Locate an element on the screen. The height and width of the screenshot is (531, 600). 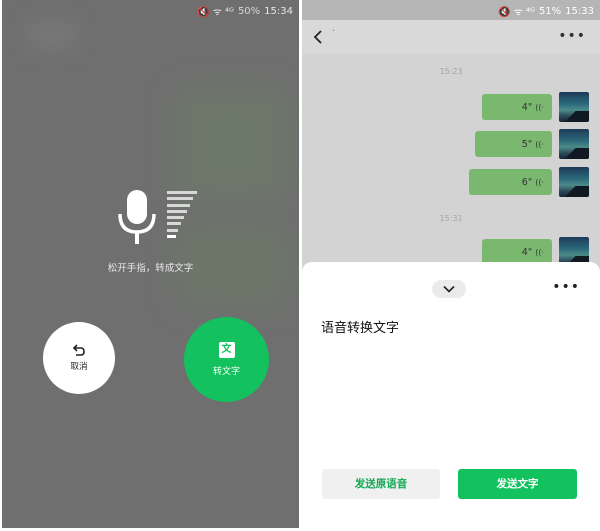
release-hint-text: 松开手指，转成文字 is located at coordinates (150, 268).